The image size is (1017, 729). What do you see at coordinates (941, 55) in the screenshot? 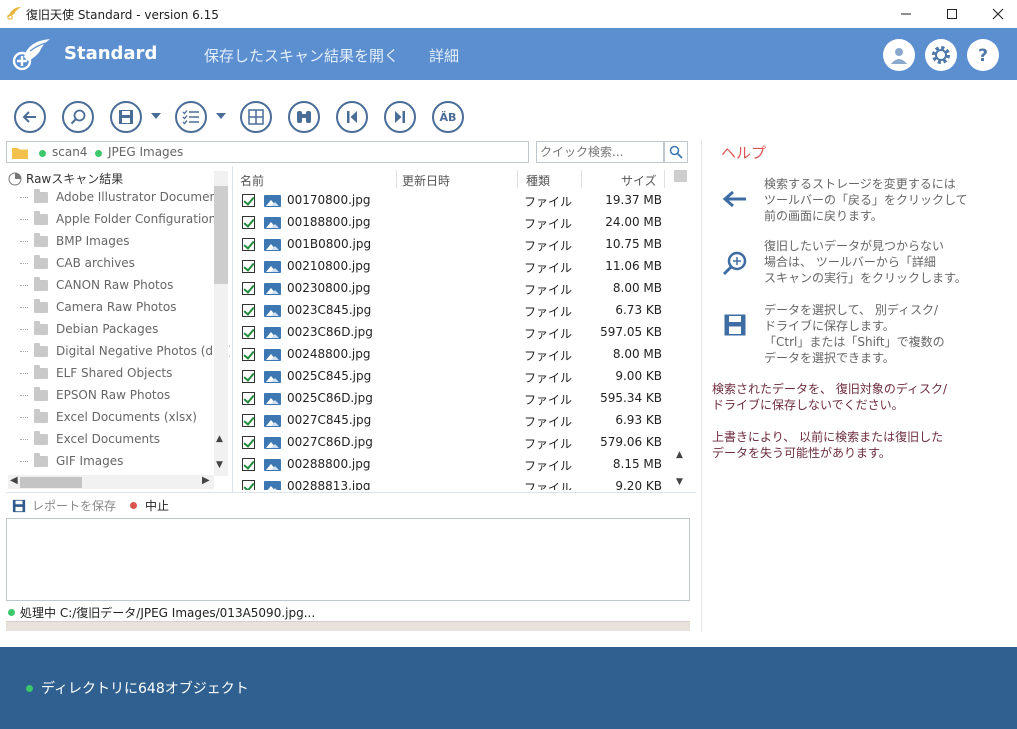
I see `settings-button` at bounding box center [941, 55].